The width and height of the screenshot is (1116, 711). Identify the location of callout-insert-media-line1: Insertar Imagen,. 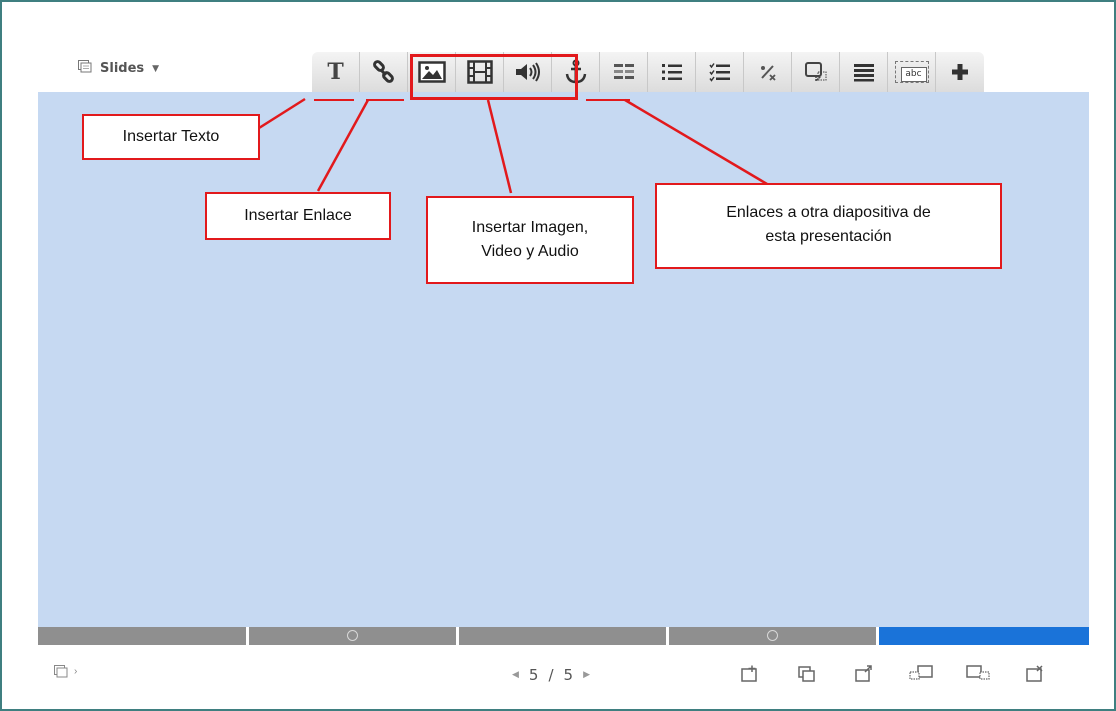
(530, 227).